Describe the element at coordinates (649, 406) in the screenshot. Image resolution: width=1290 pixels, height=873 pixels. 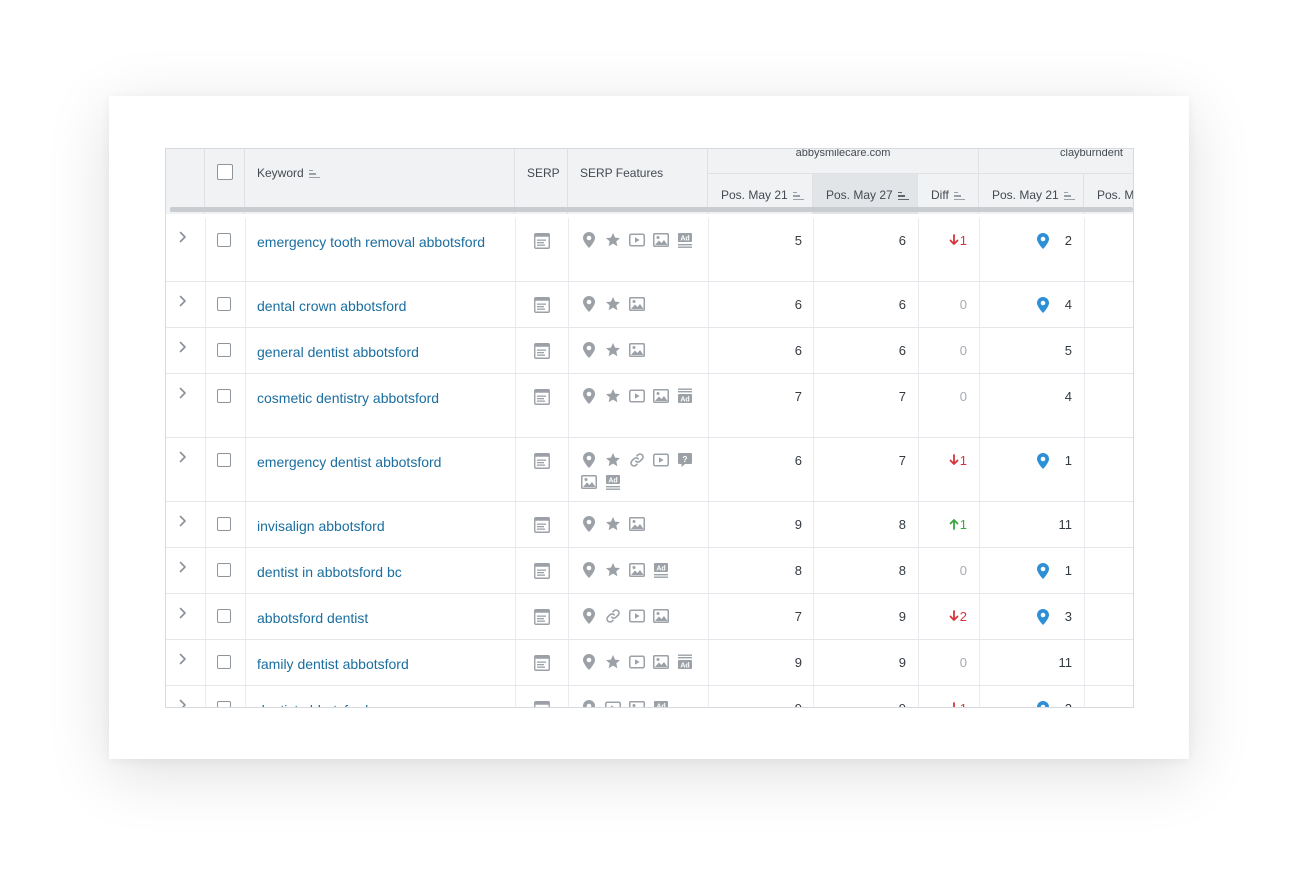
I see `table-row: cosmetic dentistry abbotsford Ad 7 7 0 4` at that location.